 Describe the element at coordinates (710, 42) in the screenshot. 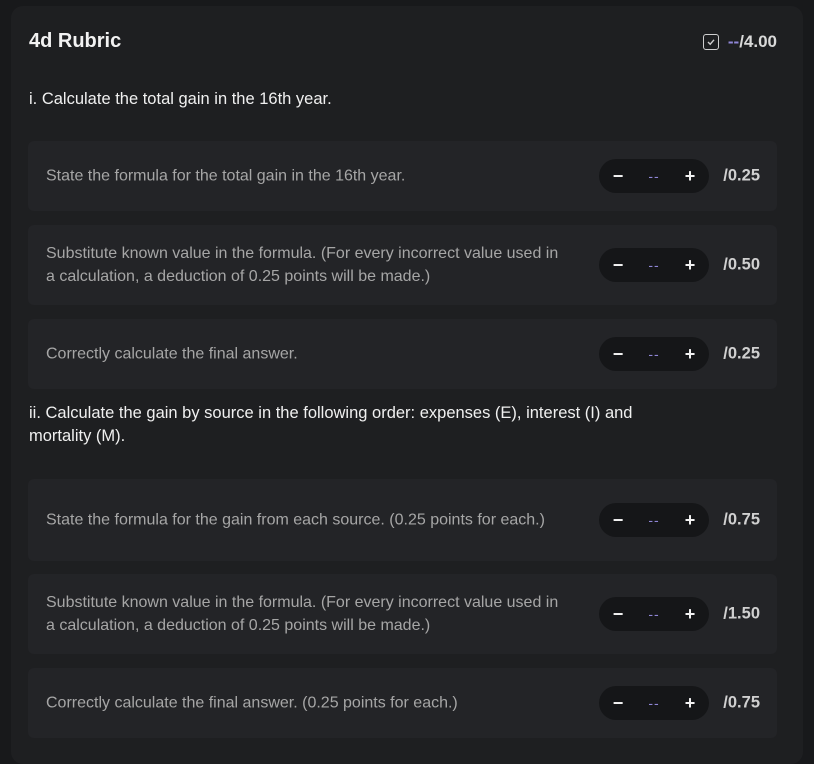

I see `checkbox-icon` at that location.